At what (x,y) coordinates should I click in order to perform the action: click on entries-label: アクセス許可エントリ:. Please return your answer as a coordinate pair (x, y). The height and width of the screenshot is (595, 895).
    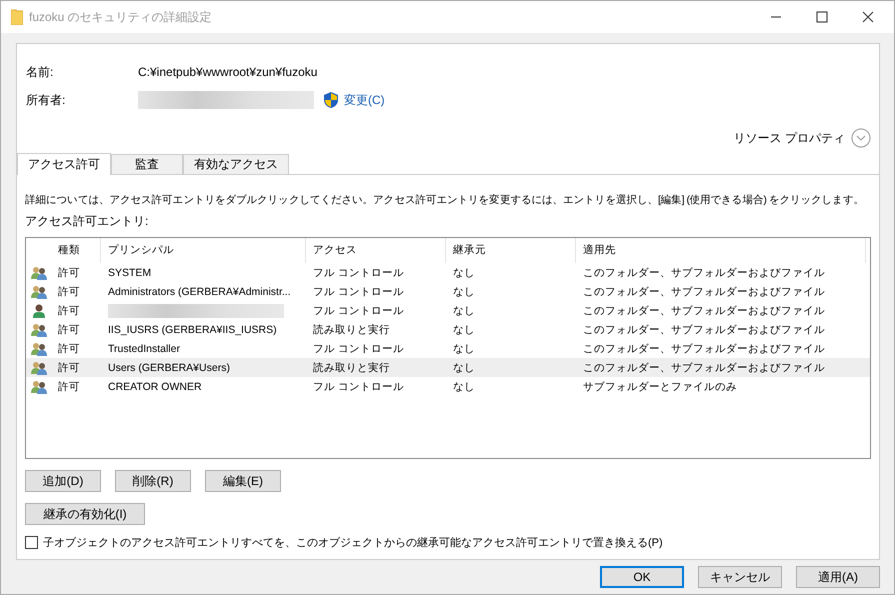
    Looking at the image, I should click on (87, 221).